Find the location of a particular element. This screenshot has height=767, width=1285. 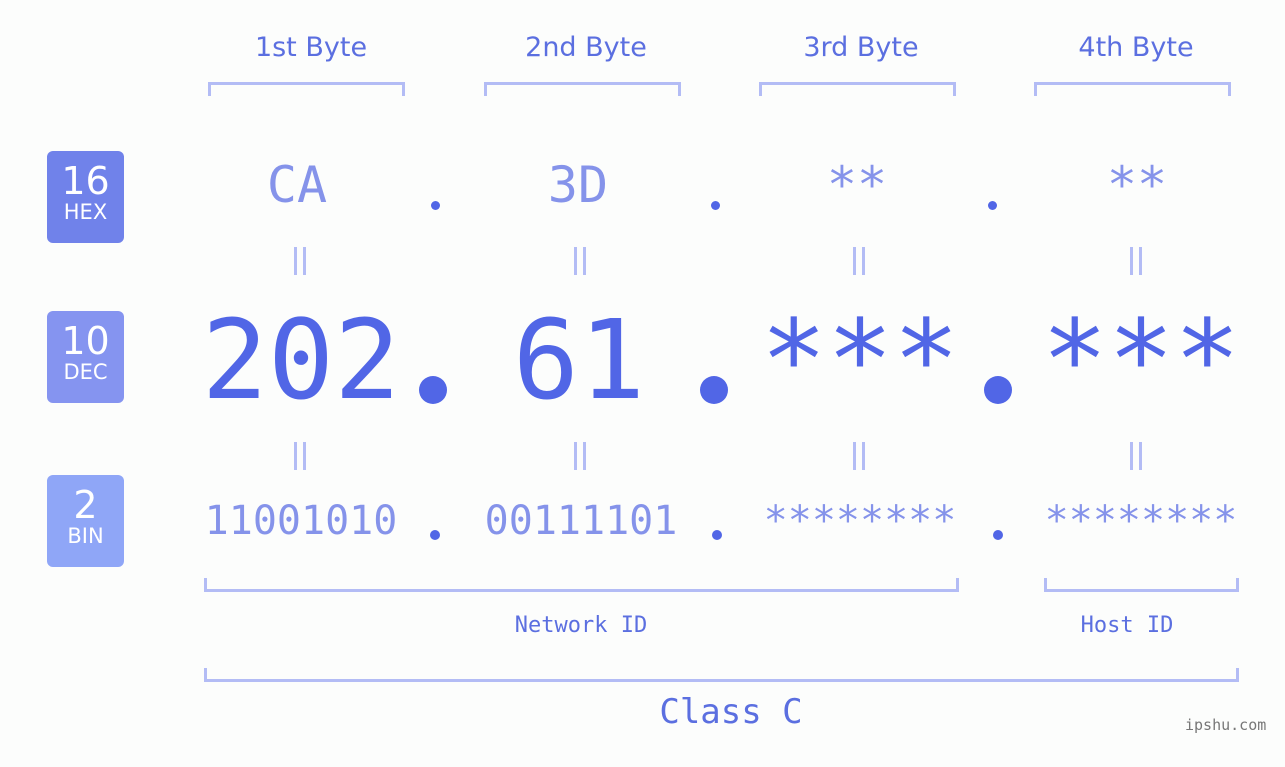

hex-byte-3: ** is located at coordinates (857, 185).